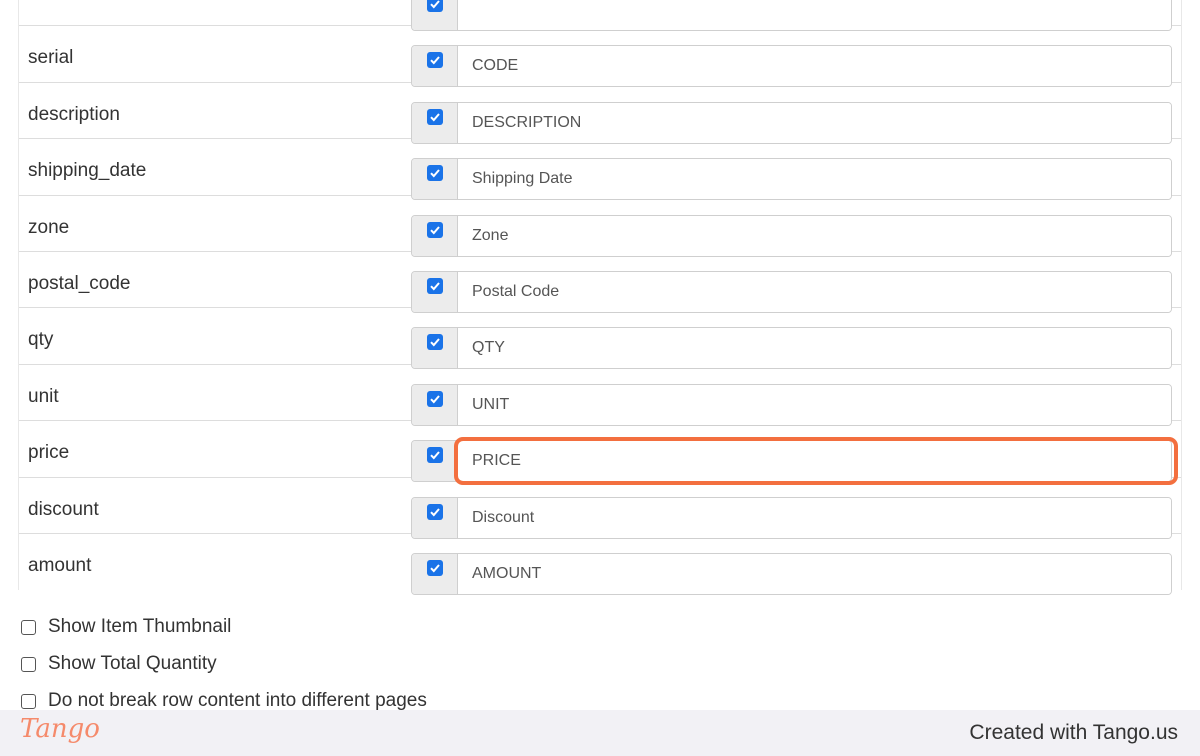  What do you see at coordinates (63, 509) in the screenshot?
I see `field-name: discount` at bounding box center [63, 509].